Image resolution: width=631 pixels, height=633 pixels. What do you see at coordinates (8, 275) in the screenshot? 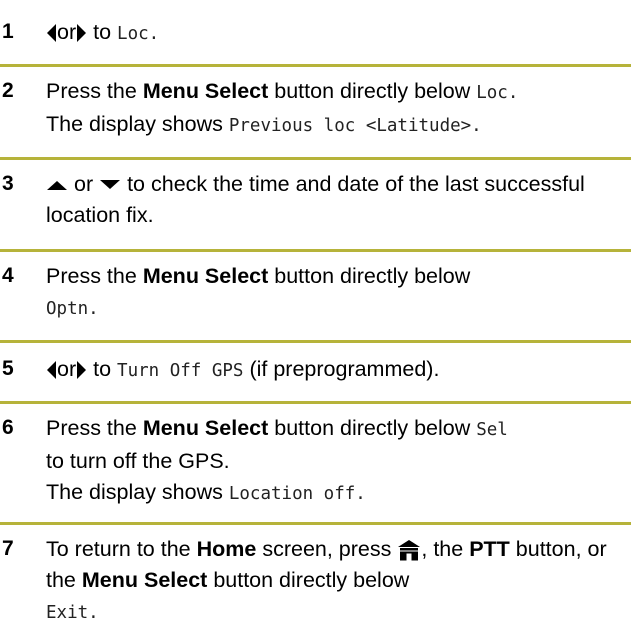
I see `step-number: 4` at bounding box center [8, 275].